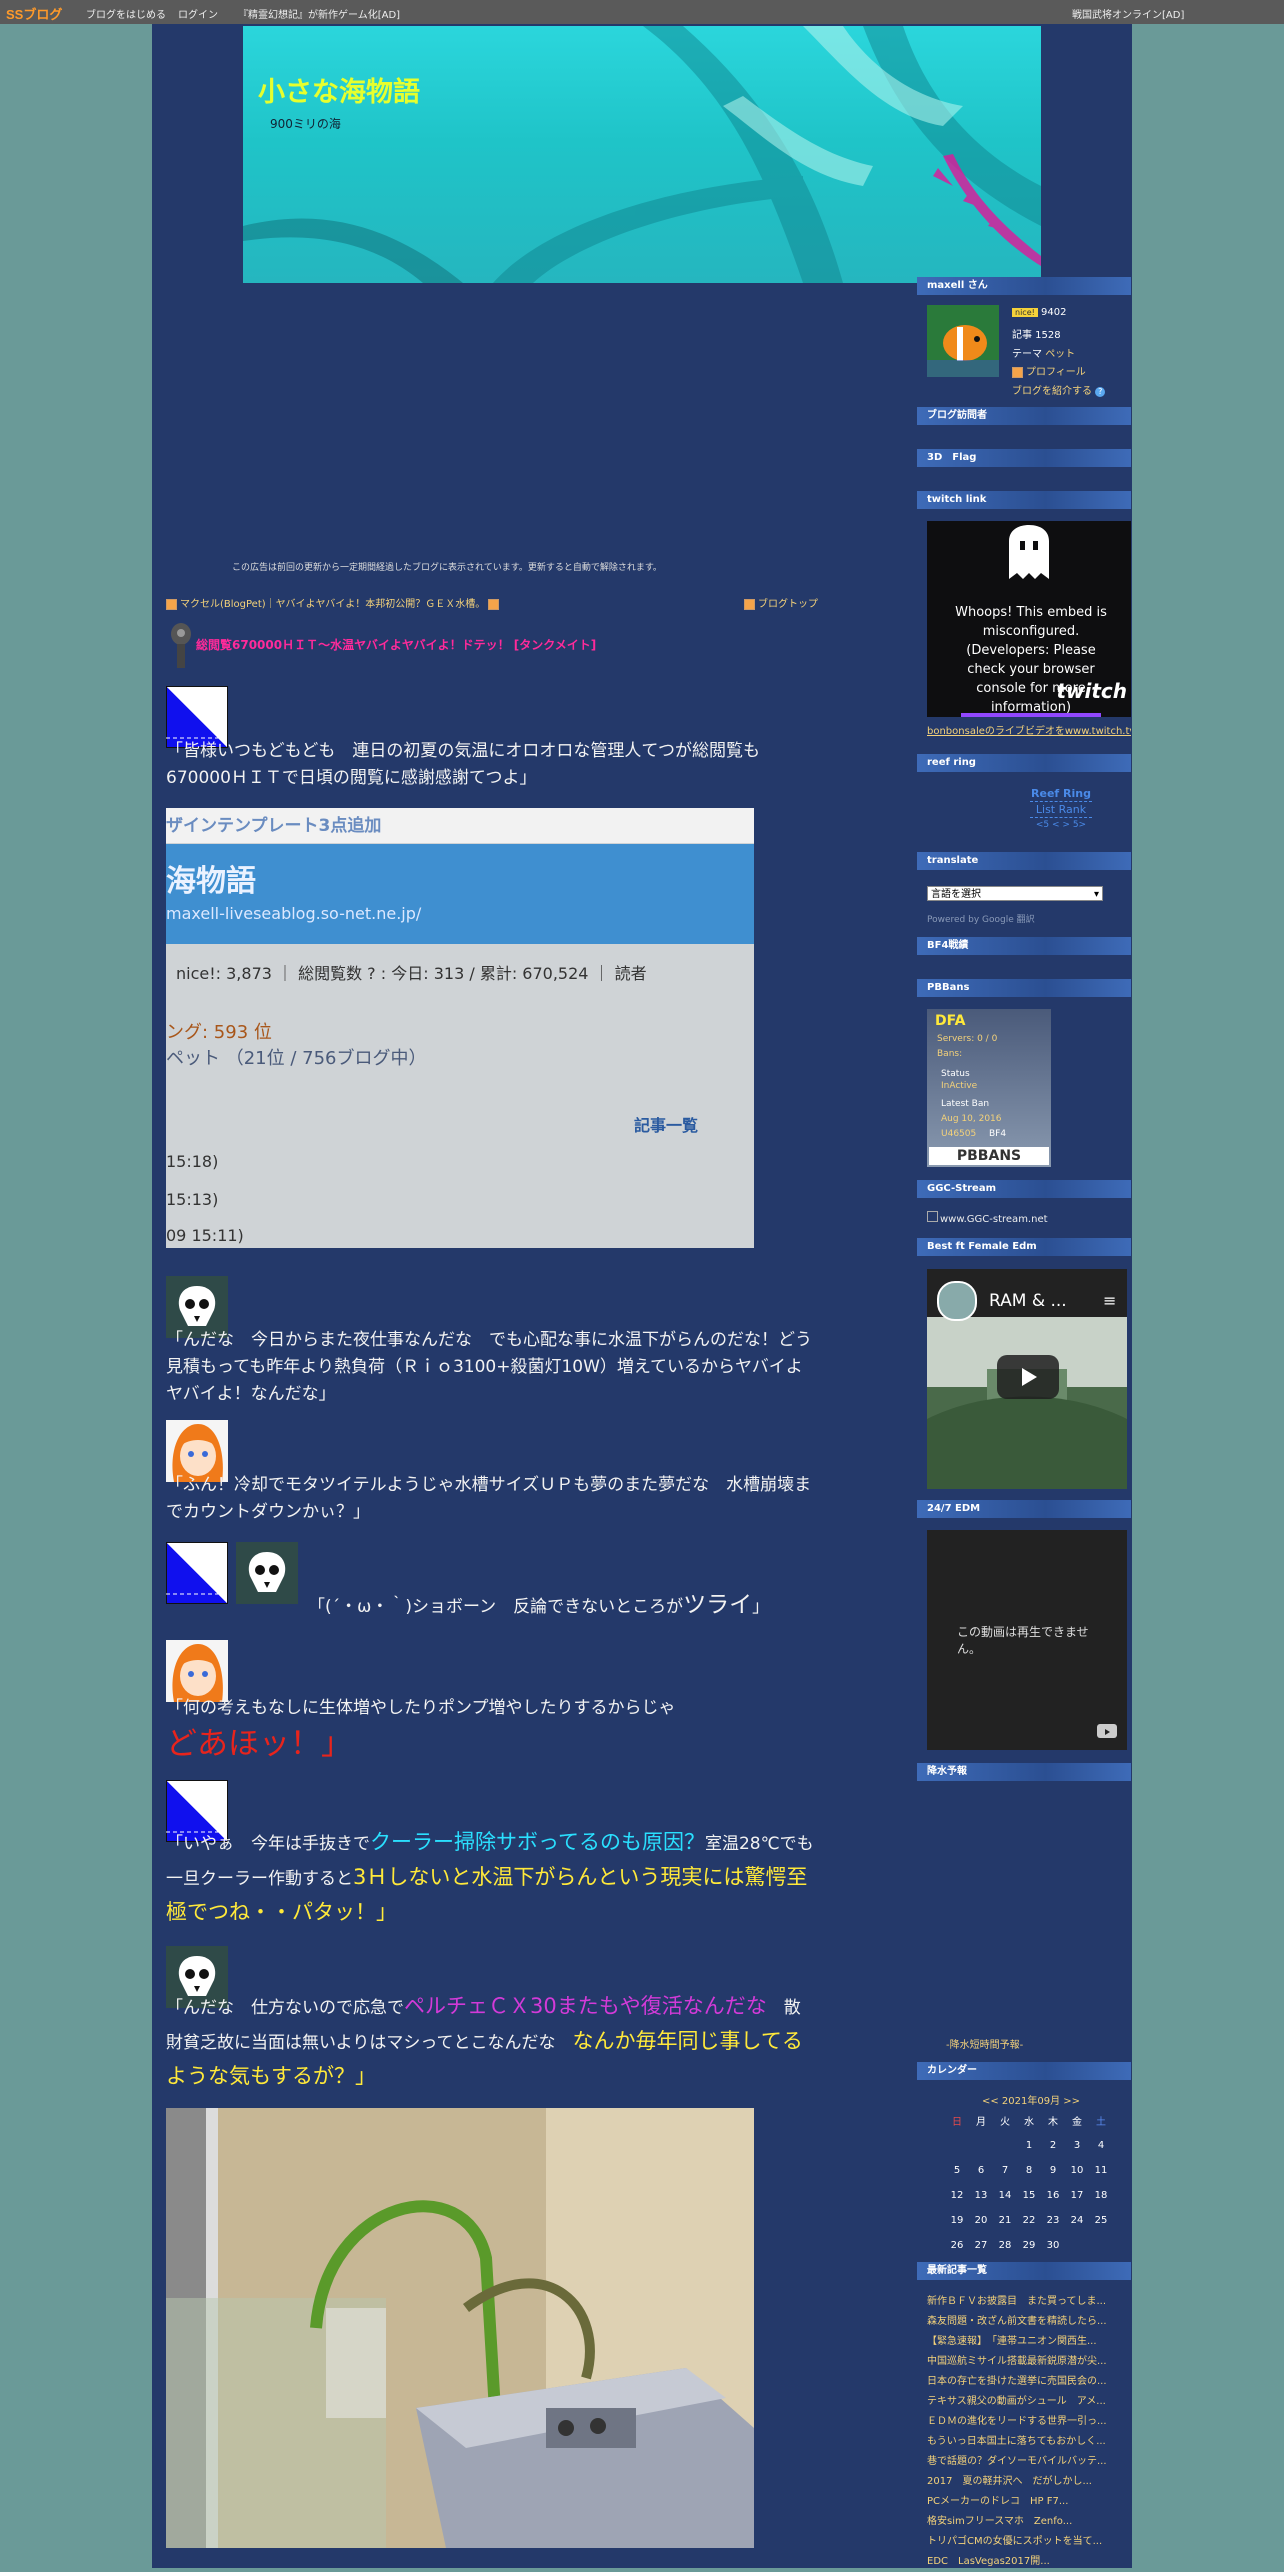 The height and width of the screenshot is (2572, 1284). Describe the element at coordinates (981, 2220) in the screenshot. I see `calendar-date: 20` at that location.